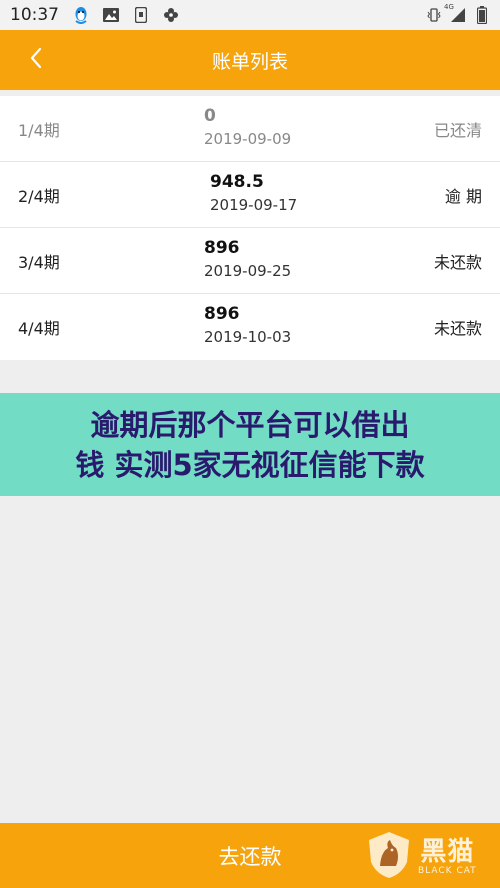 This screenshot has width=500, height=888. I want to click on bill-due-date: 2019-09-09, so click(248, 139).